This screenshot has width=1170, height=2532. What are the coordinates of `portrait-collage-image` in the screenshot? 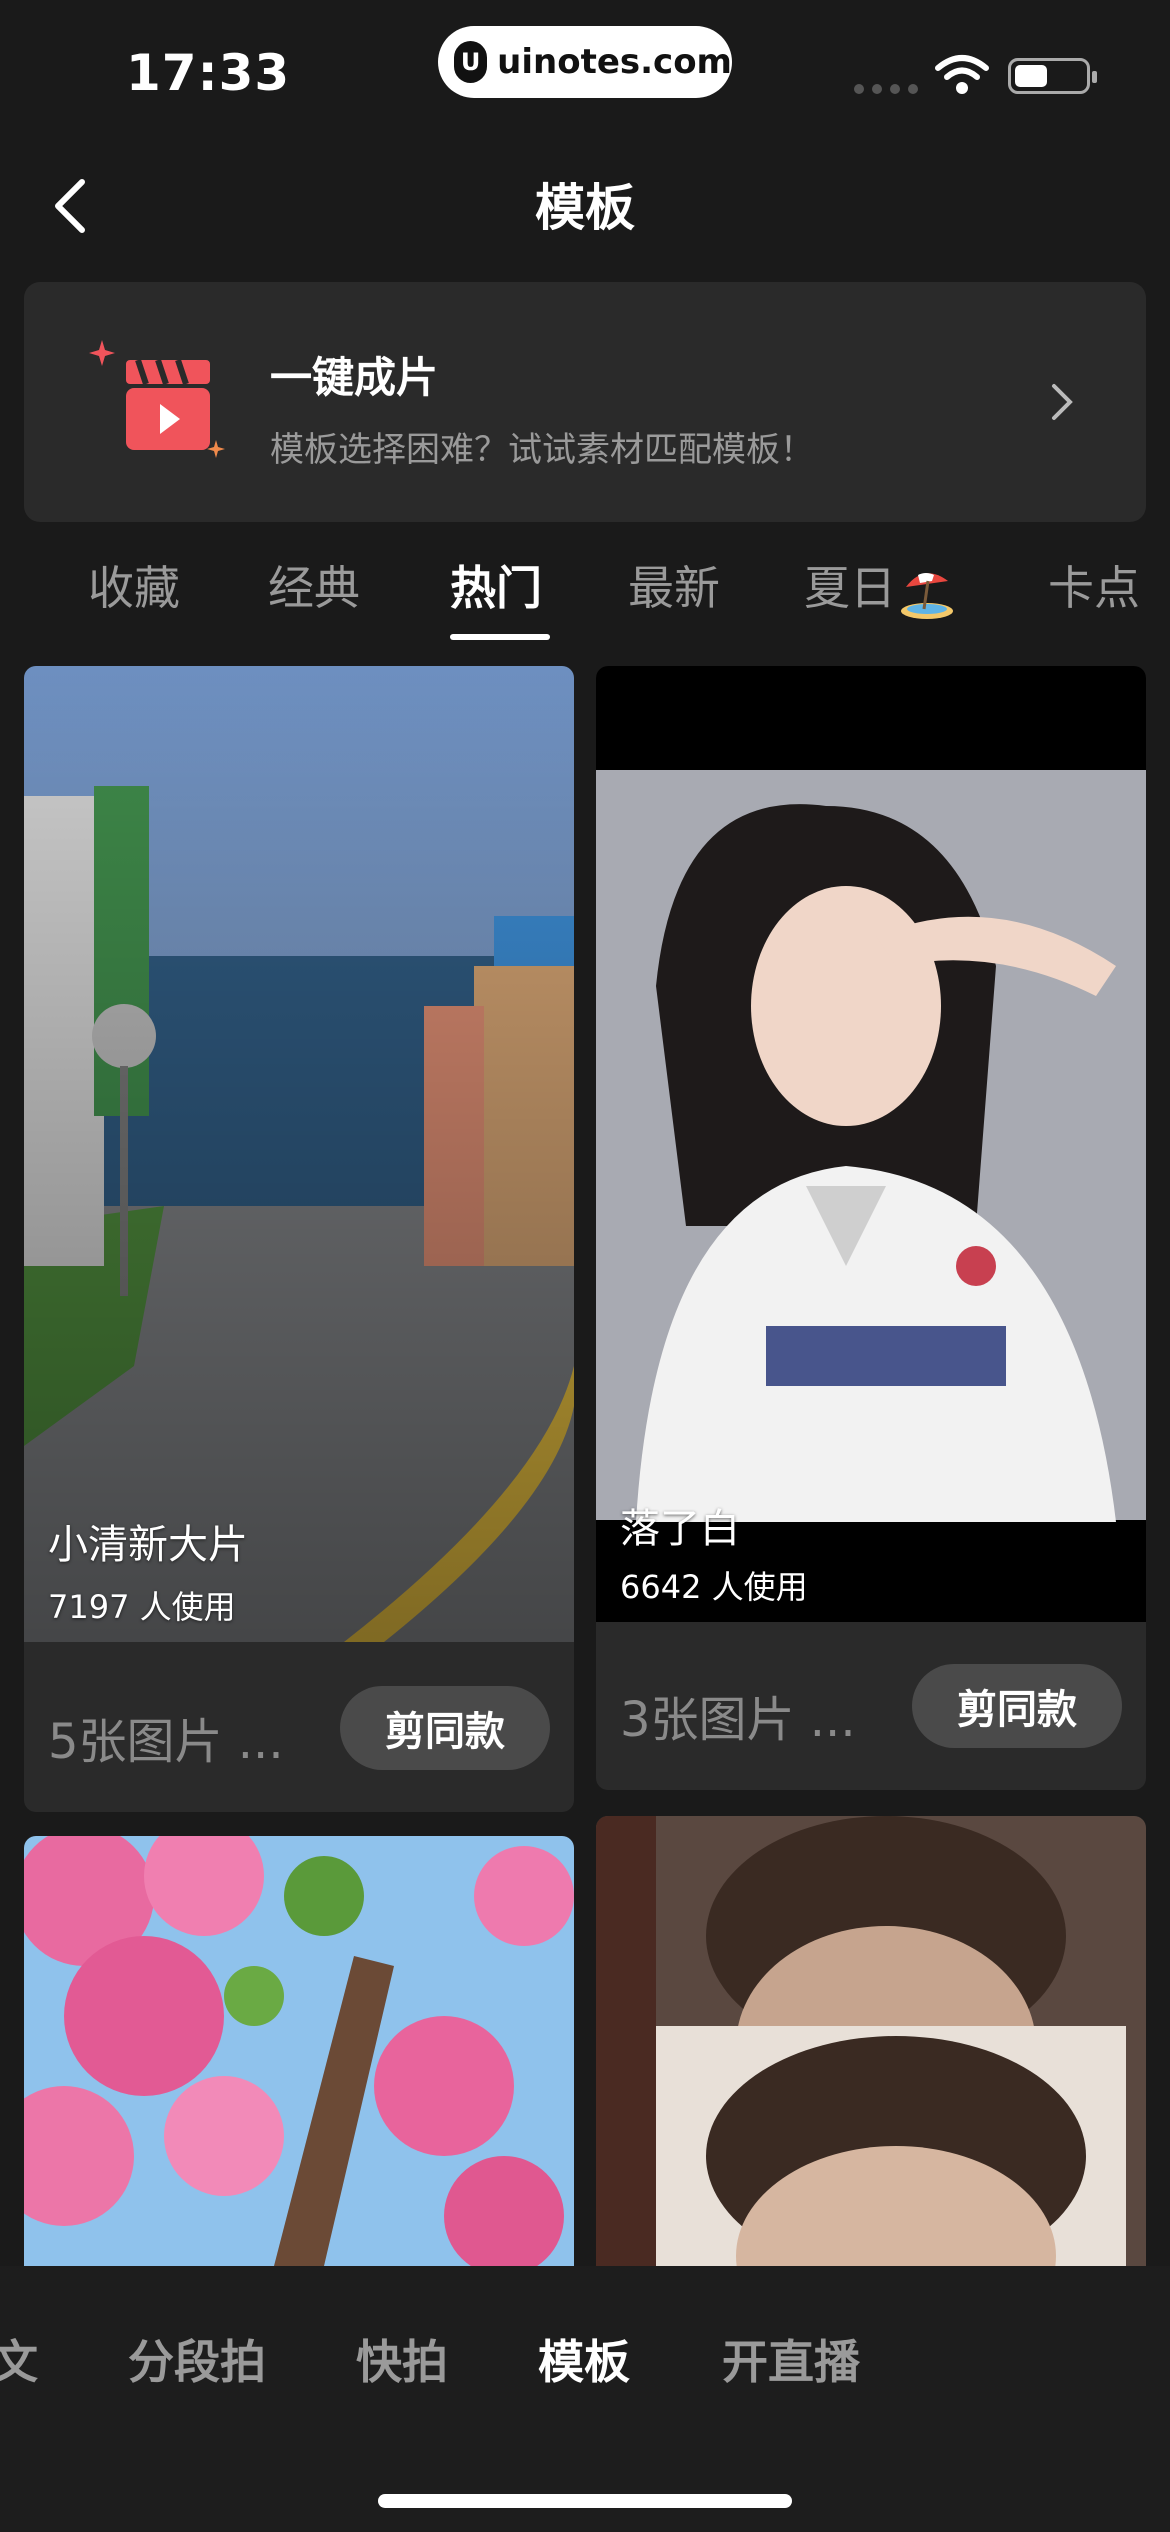 It's located at (871, 2041).